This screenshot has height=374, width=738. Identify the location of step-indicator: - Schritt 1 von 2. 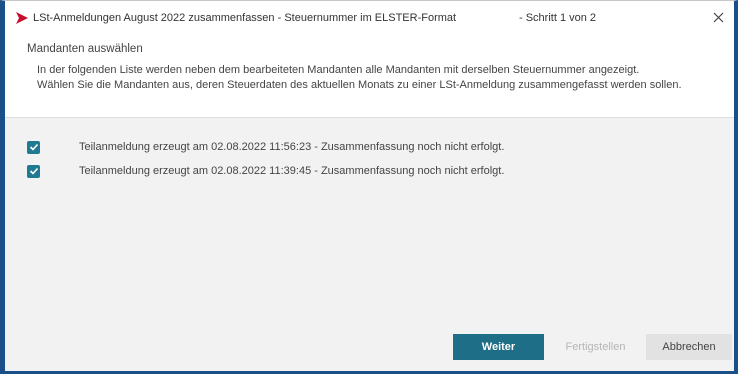
(558, 18).